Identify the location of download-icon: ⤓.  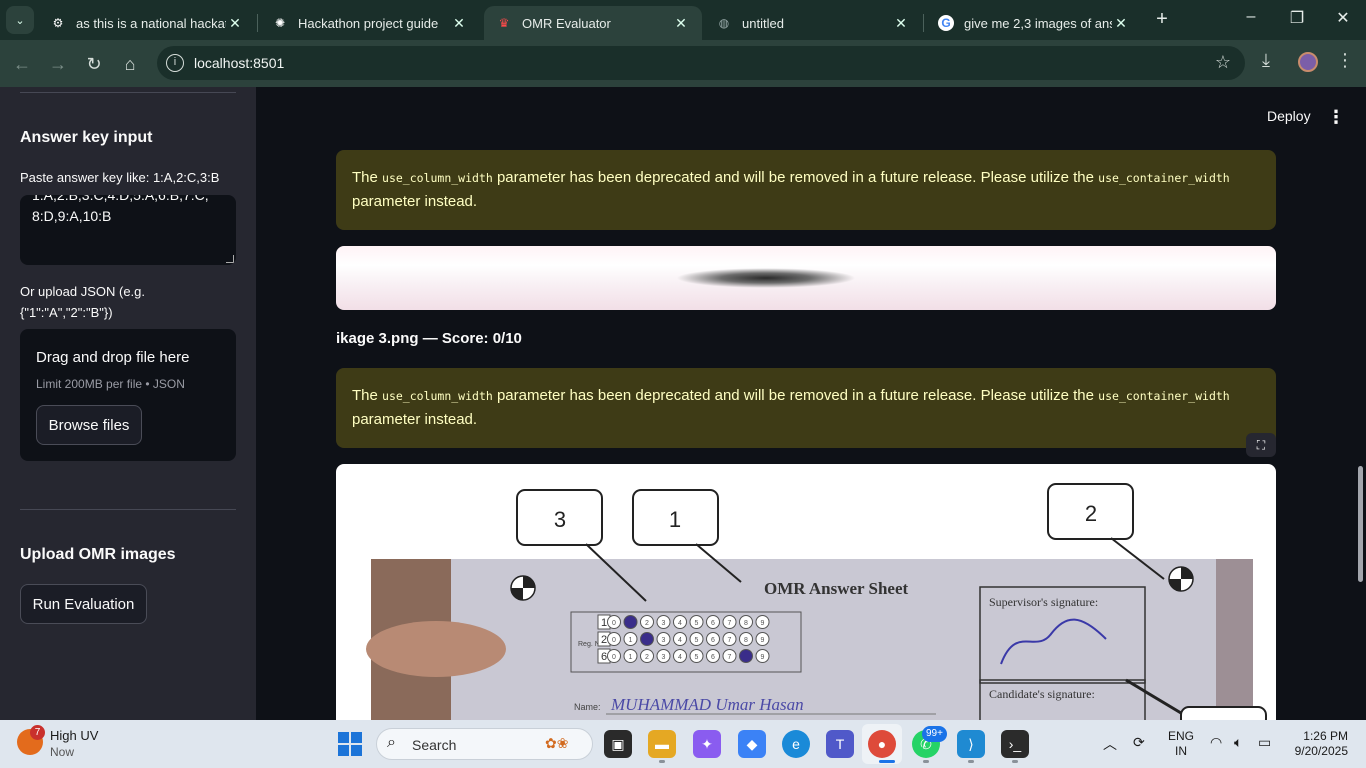
(1266, 60).